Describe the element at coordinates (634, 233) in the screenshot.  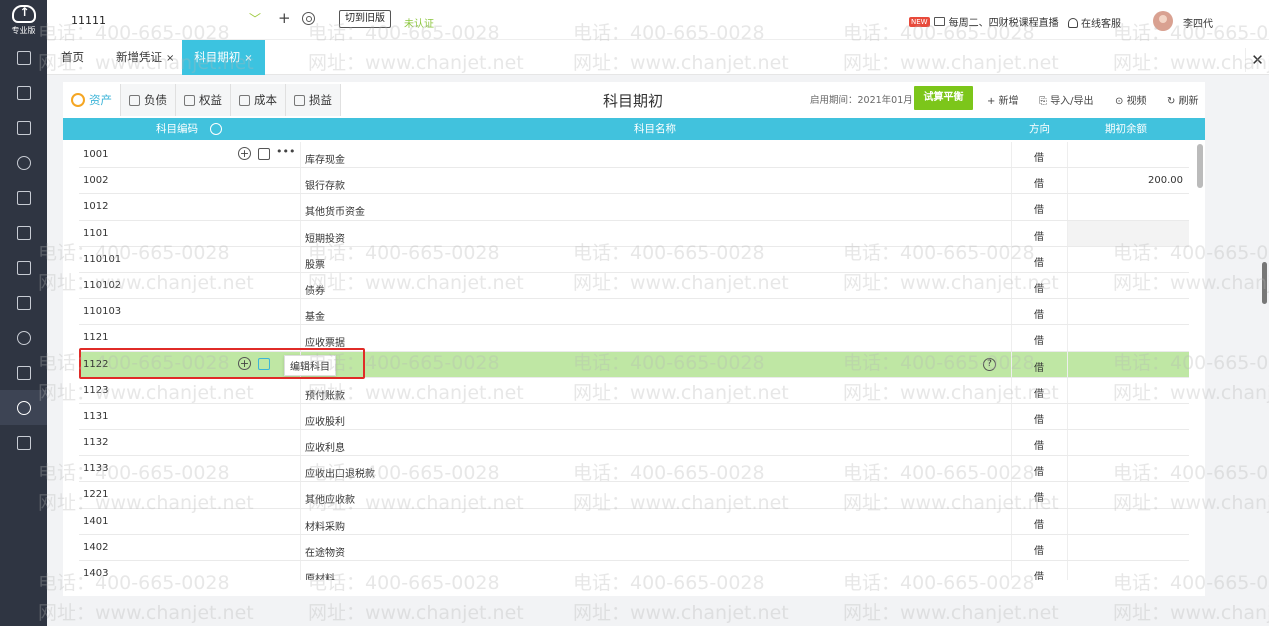
I see `table-row: 1101 短期投资 借` at that location.